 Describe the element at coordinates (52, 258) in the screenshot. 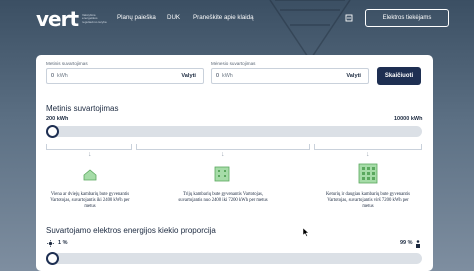

I see `proportion-slider-thumb` at that location.